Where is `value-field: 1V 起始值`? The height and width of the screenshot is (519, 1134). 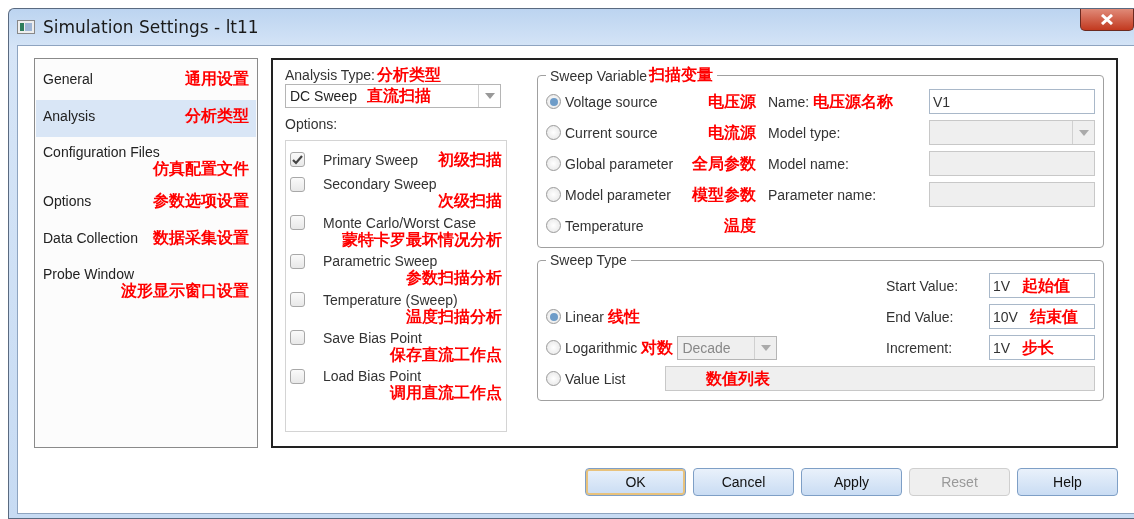
value-field: 1V 起始值 is located at coordinates (1042, 286).